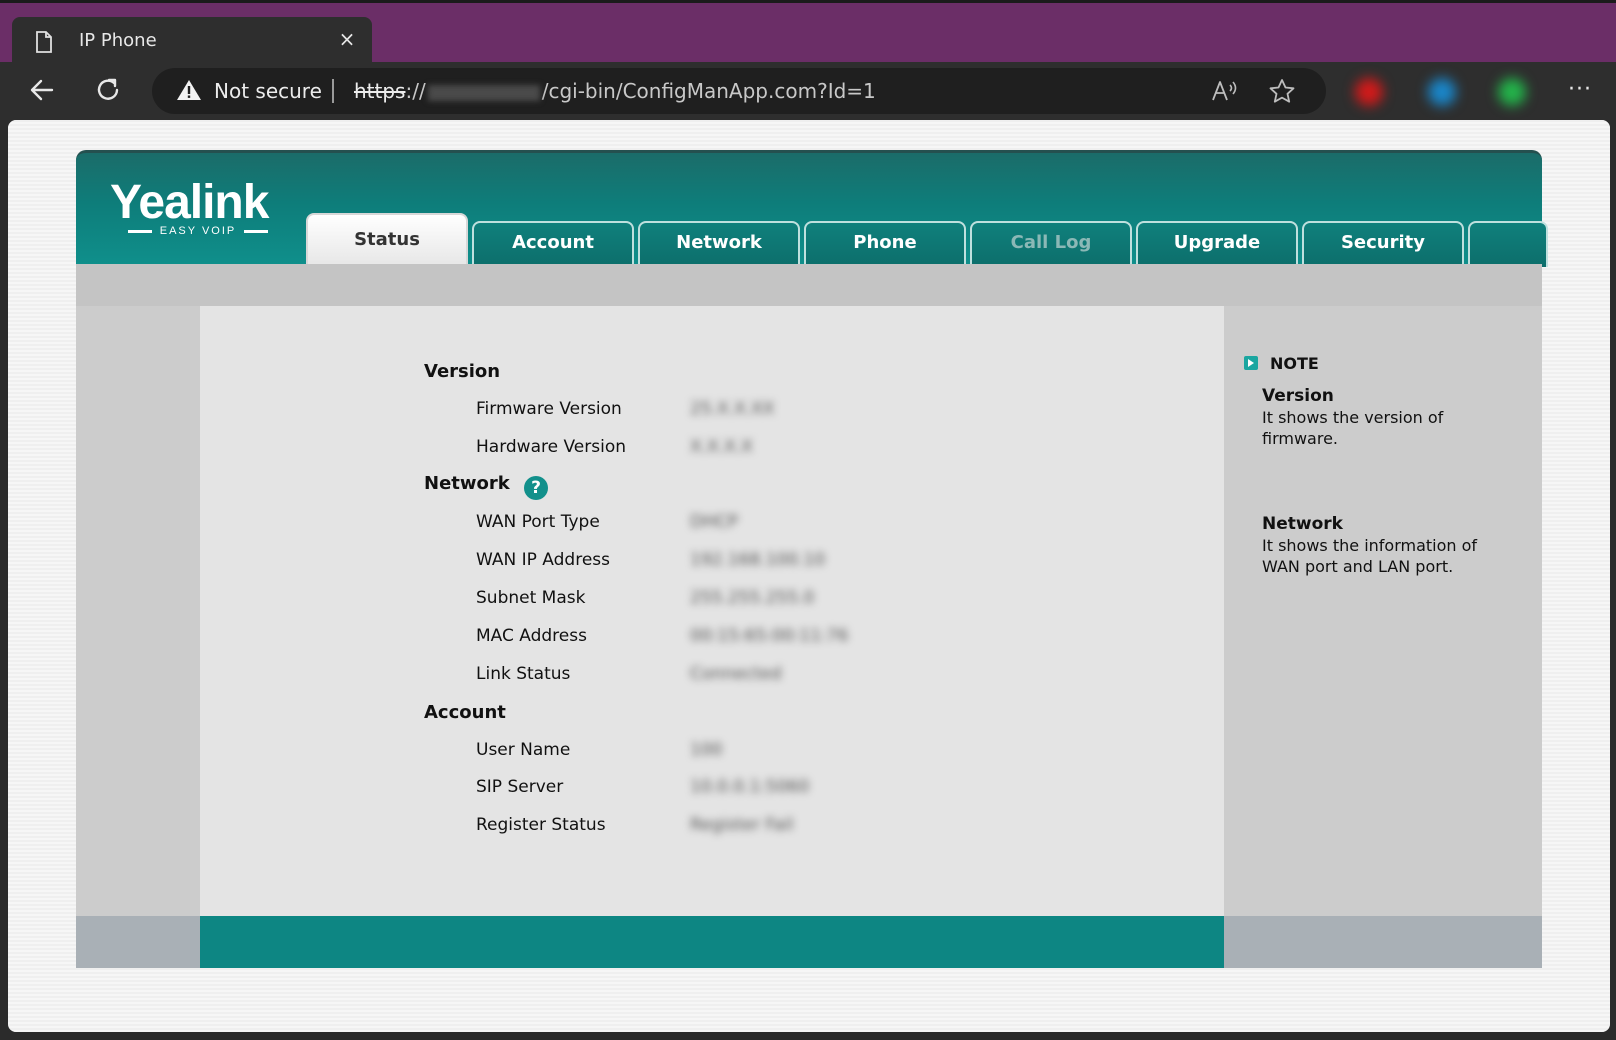 This screenshot has width=1616, height=1040. I want to click on note-version-title: Version, so click(1298, 396).